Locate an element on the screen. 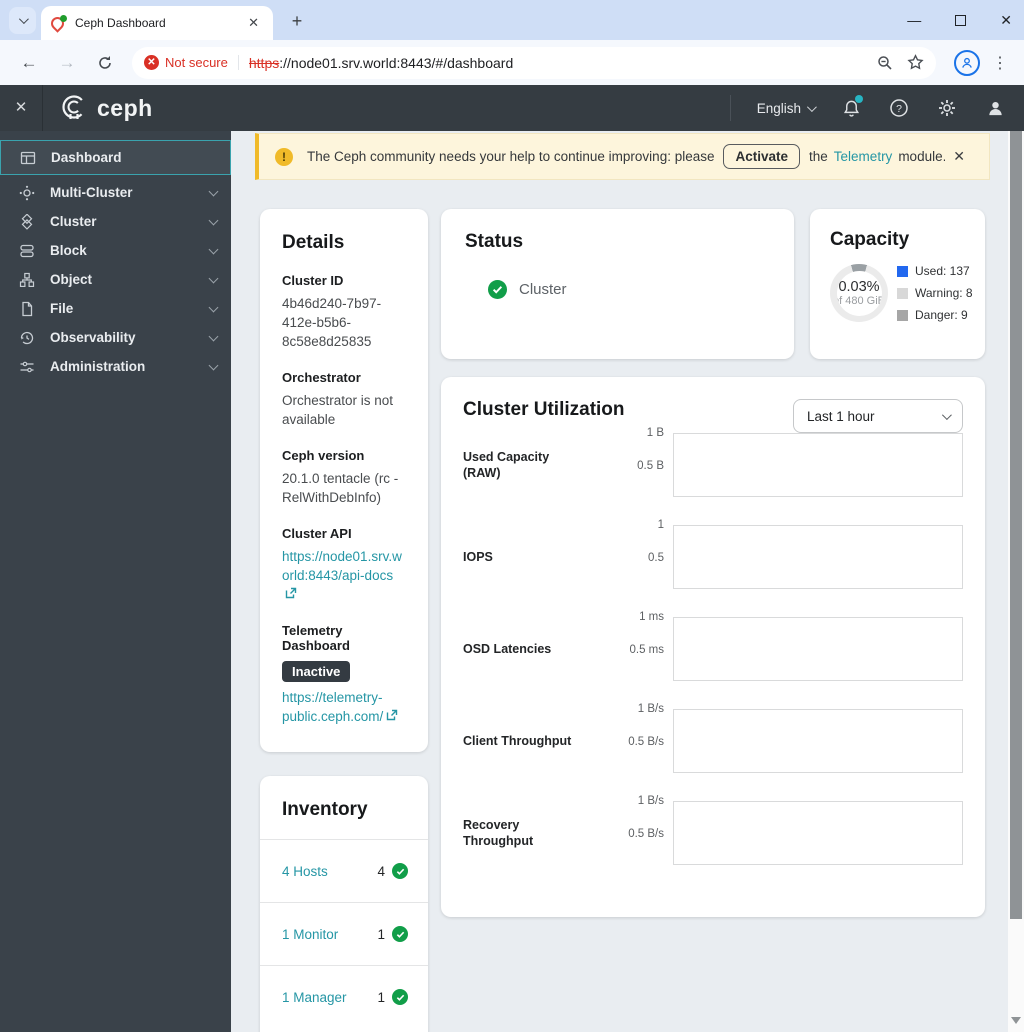 The width and height of the screenshot is (1024, 1032). settings-button is located at coordinates (947, 108).